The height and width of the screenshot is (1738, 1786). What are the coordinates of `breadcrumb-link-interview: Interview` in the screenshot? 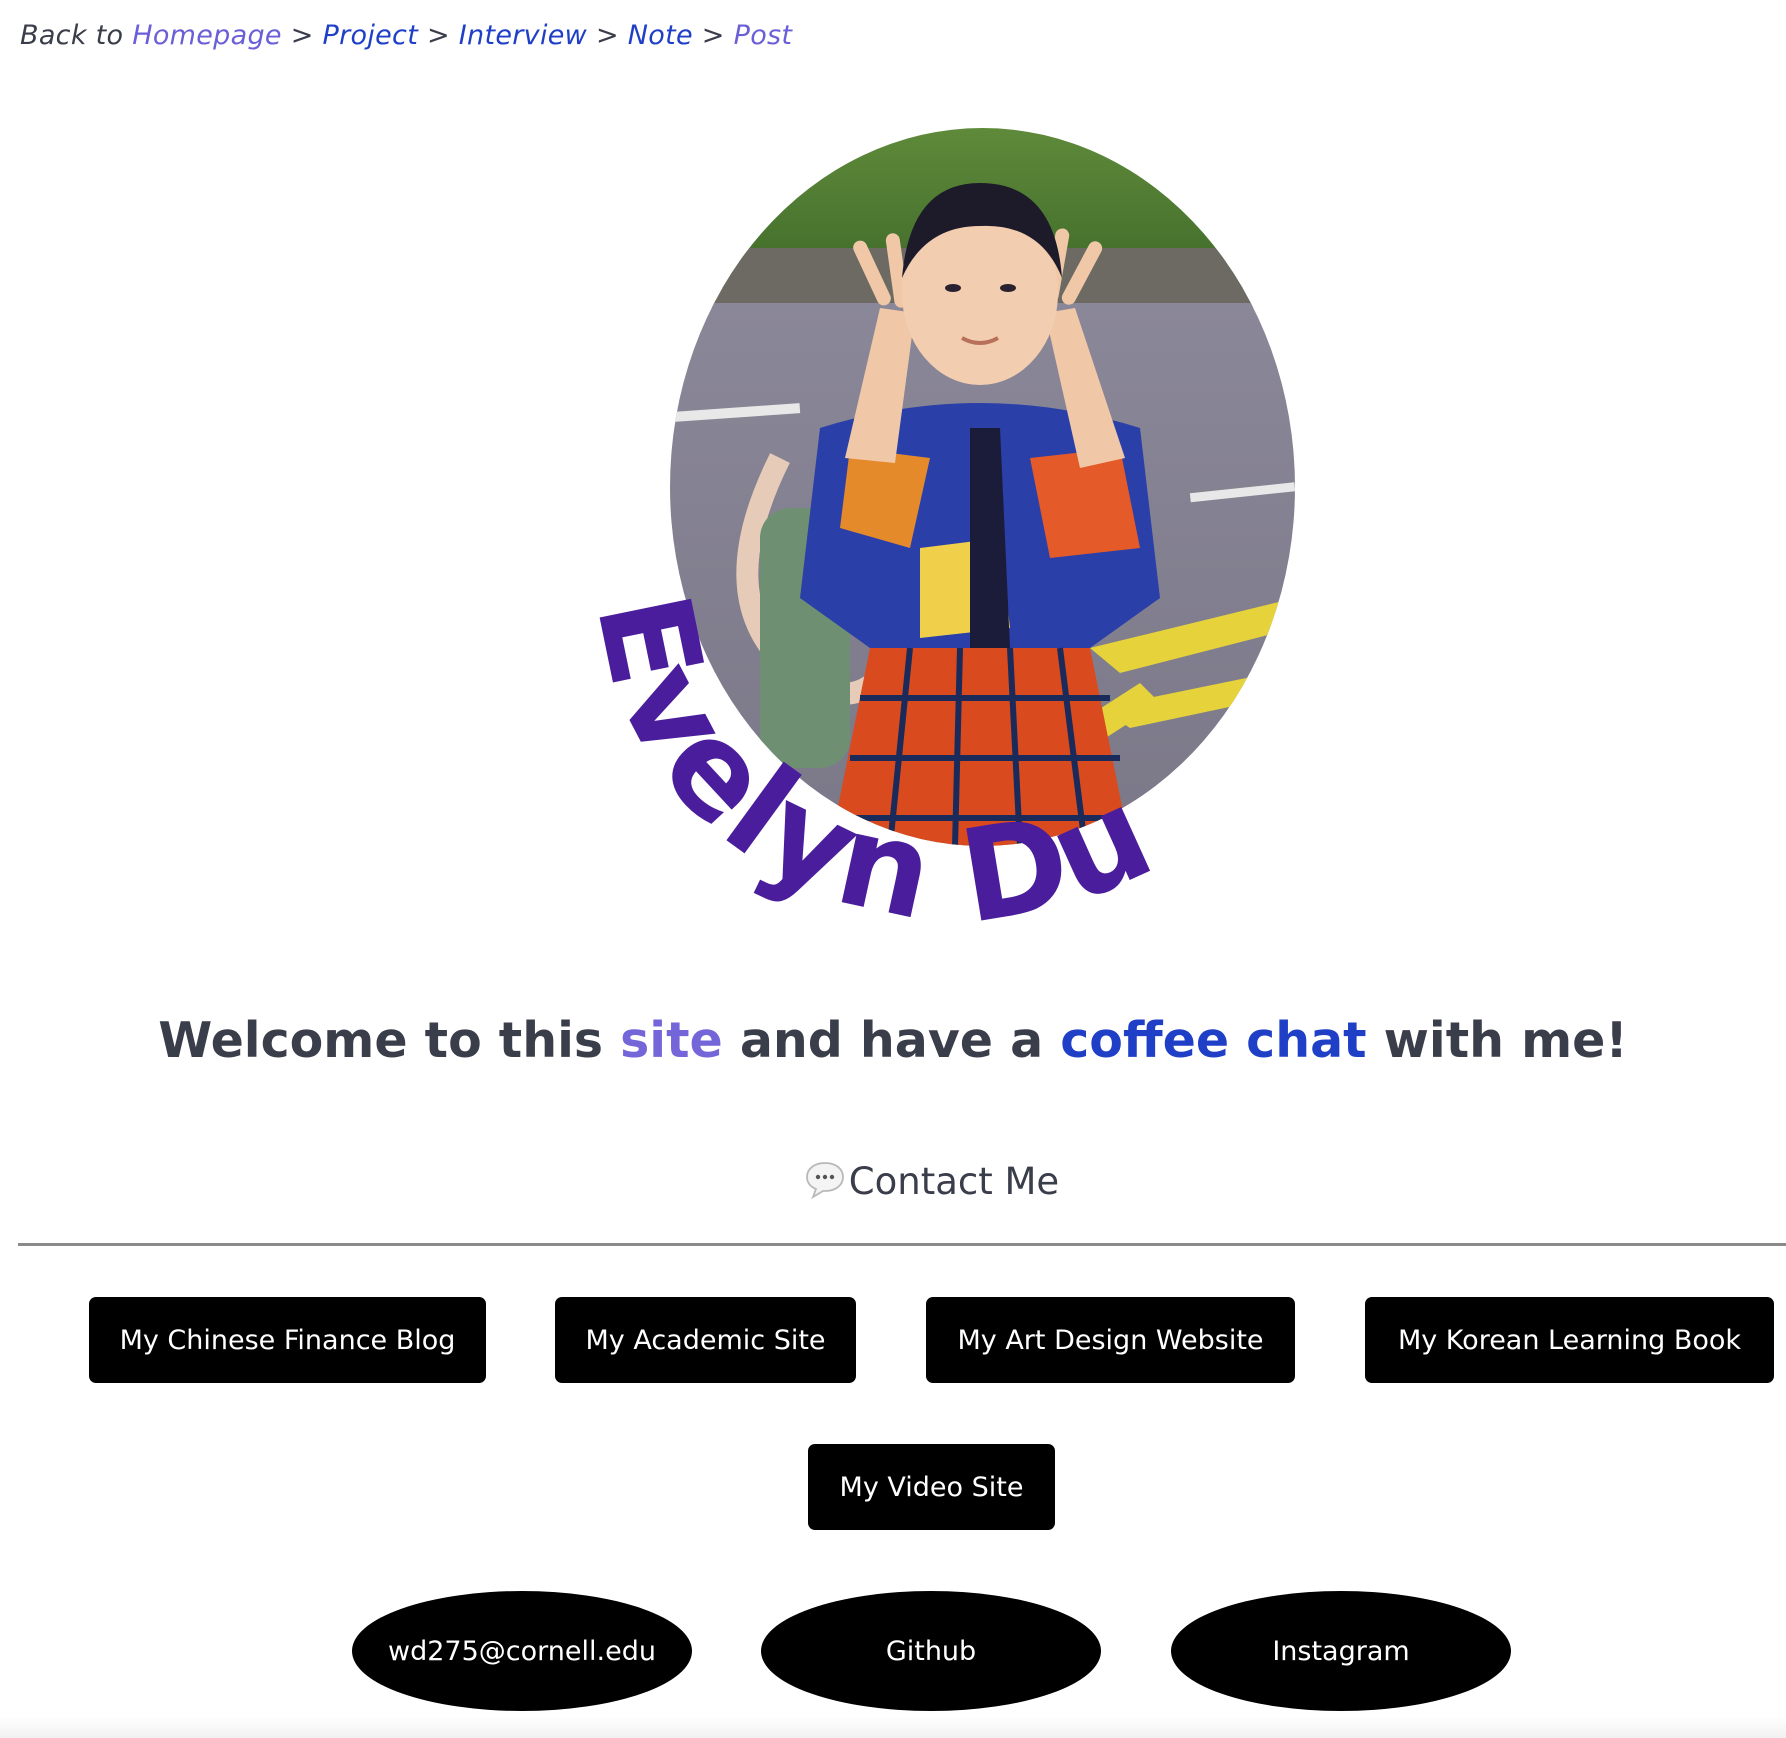 It's located at (523, 35).